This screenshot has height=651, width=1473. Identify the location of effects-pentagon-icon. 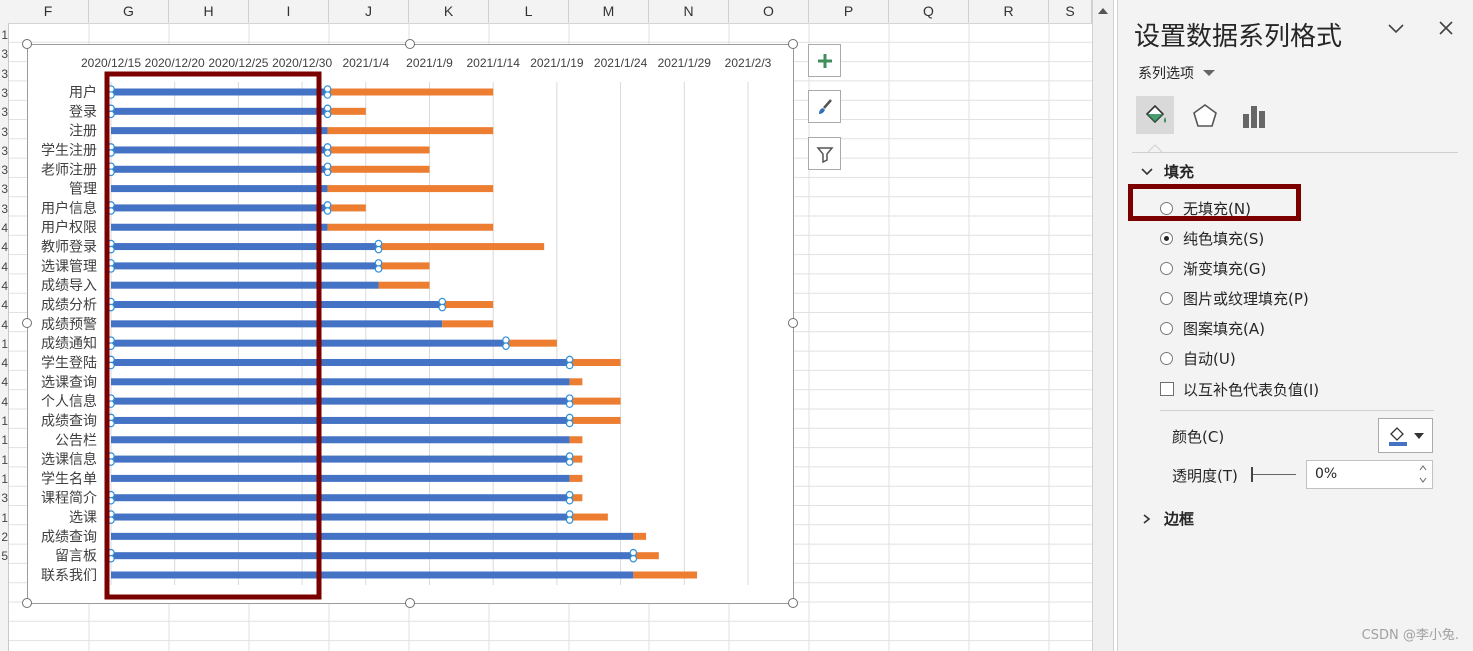
(1205, 116).